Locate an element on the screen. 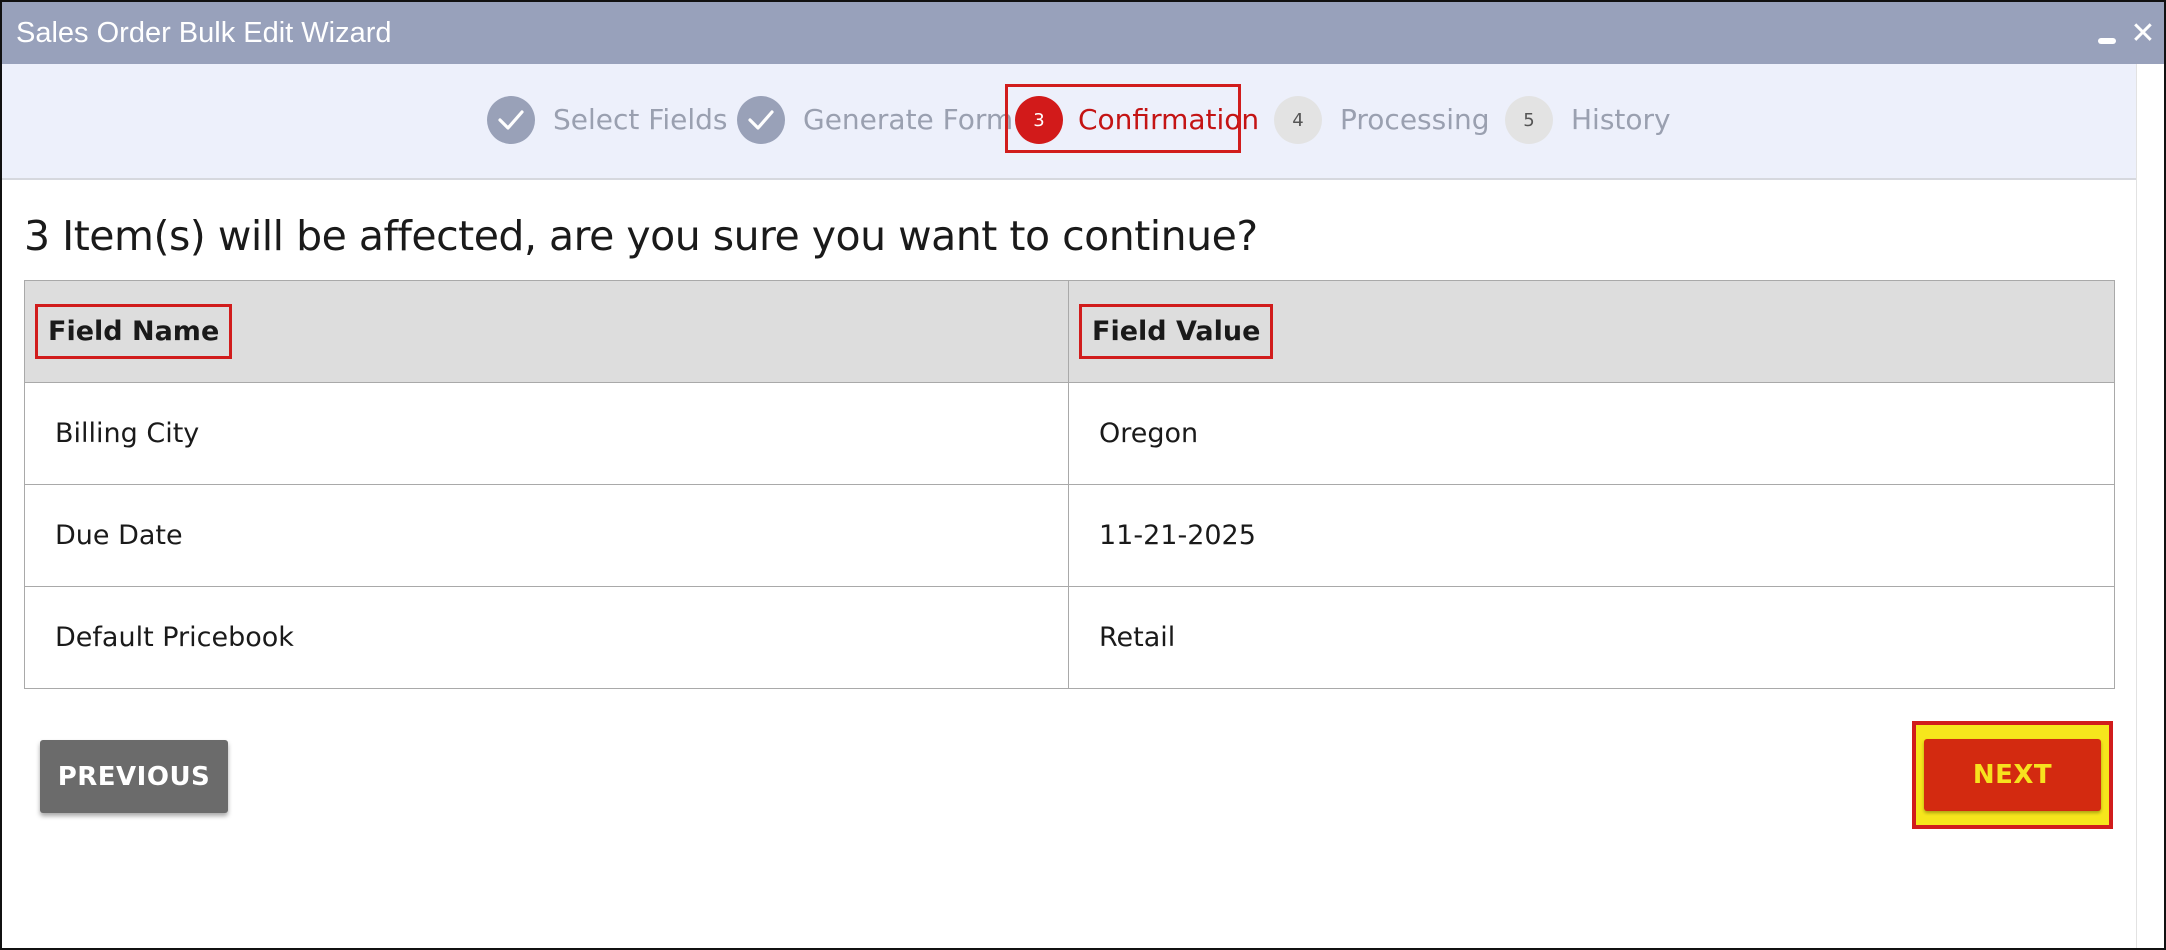 This screenshot has width=2166, height=950. table-row: Billing City Oregon is located at coordinates (1069, 433).